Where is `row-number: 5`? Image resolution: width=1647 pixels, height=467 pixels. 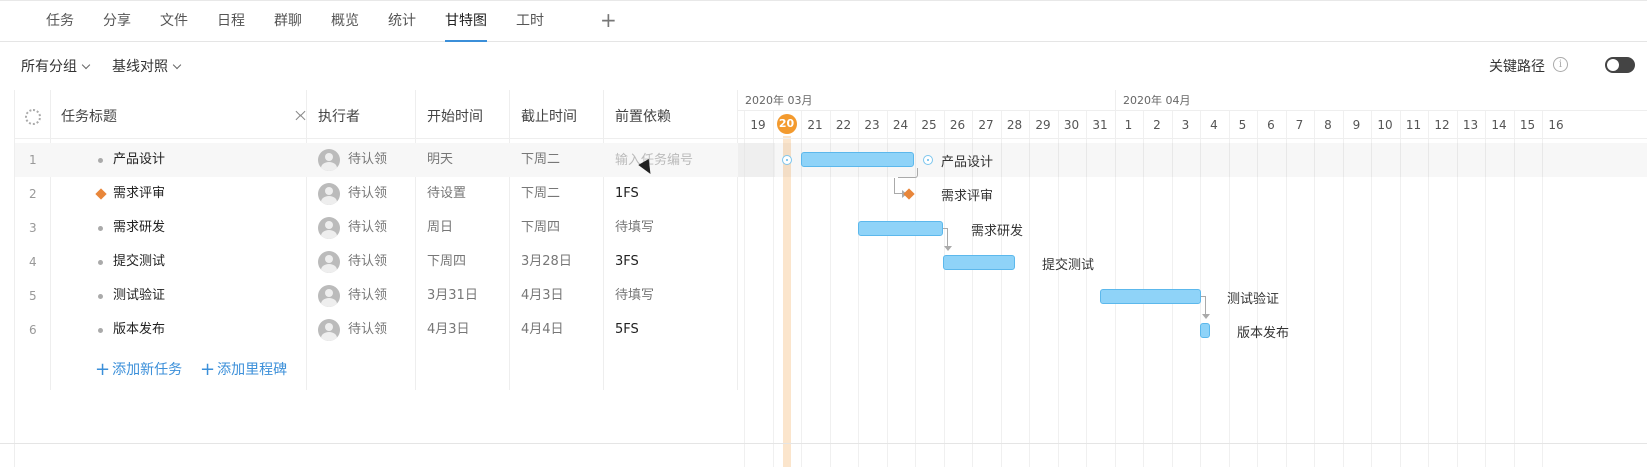
row-number: 5 is located at coordinates (33, 296).